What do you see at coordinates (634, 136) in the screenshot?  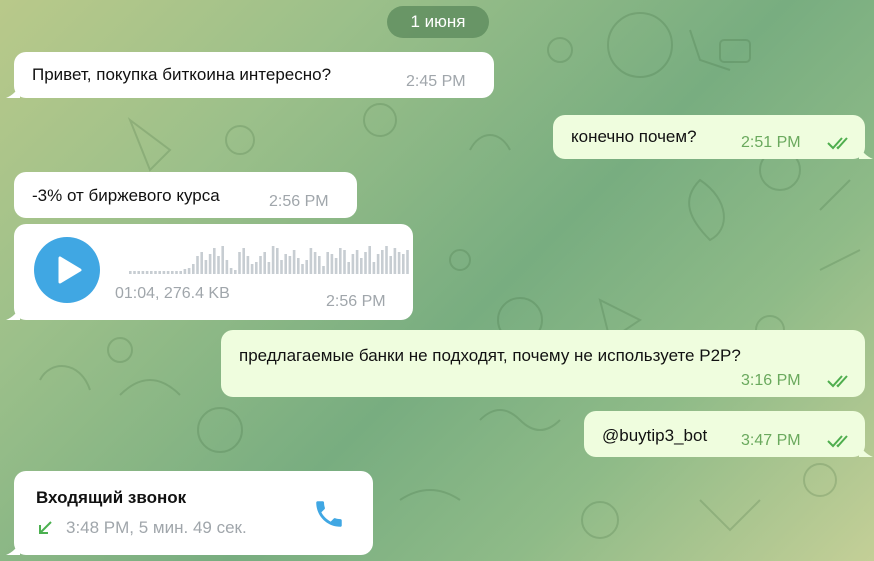 I see `message-text: конечно почем?` at bounding box center [634, 136].